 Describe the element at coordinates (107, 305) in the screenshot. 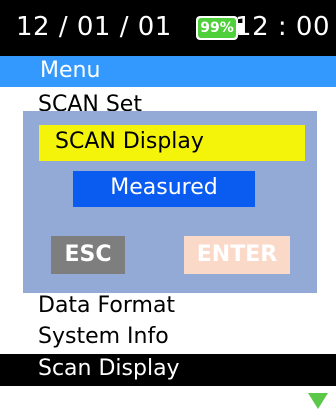

I see `menu-item-label: Data Format` at that location.